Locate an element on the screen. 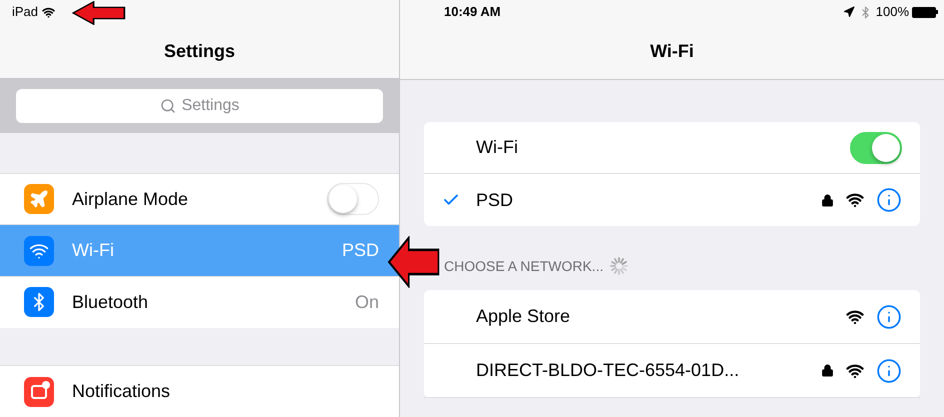 The image size is (944, 417). settings-row: Airplane Mode is located at coordinates (199, 198).